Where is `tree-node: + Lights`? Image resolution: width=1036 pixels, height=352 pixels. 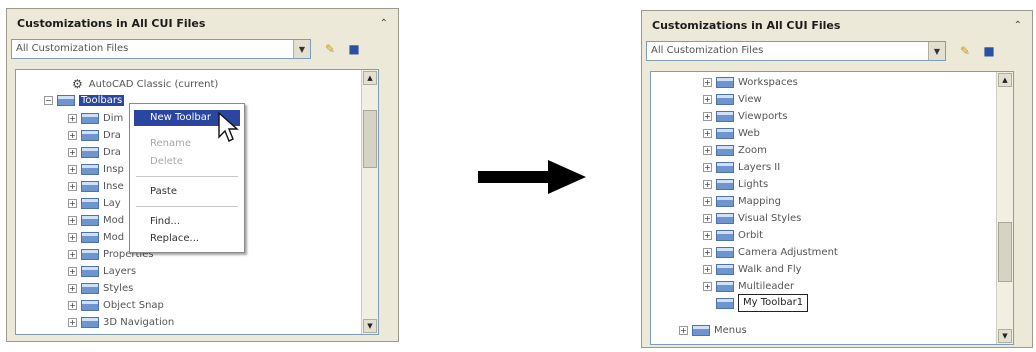
tree-node: + Lights is located at coordinates (735, 184).